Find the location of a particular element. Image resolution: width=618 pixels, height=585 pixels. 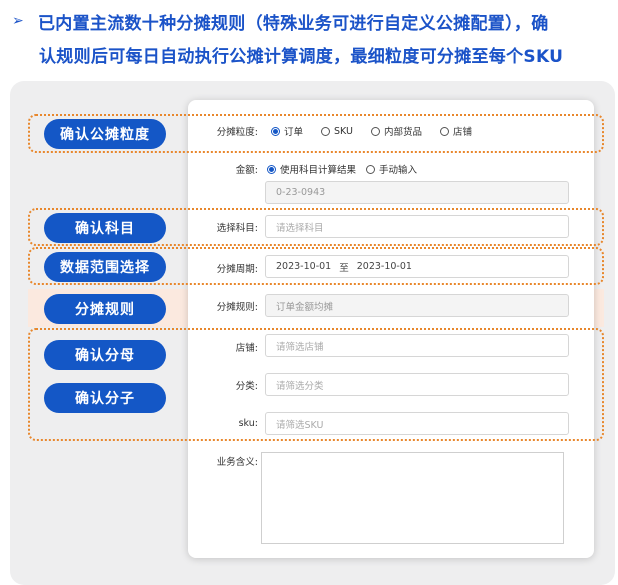

subject-highlight is located at coordinates (316, 227).